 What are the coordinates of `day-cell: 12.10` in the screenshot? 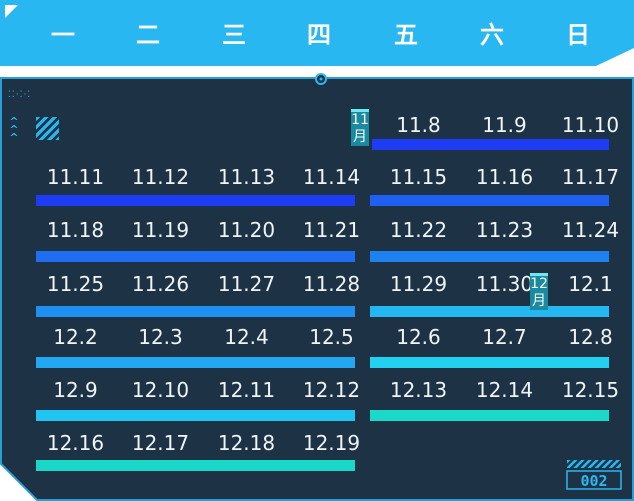 It's located at (160, 390).